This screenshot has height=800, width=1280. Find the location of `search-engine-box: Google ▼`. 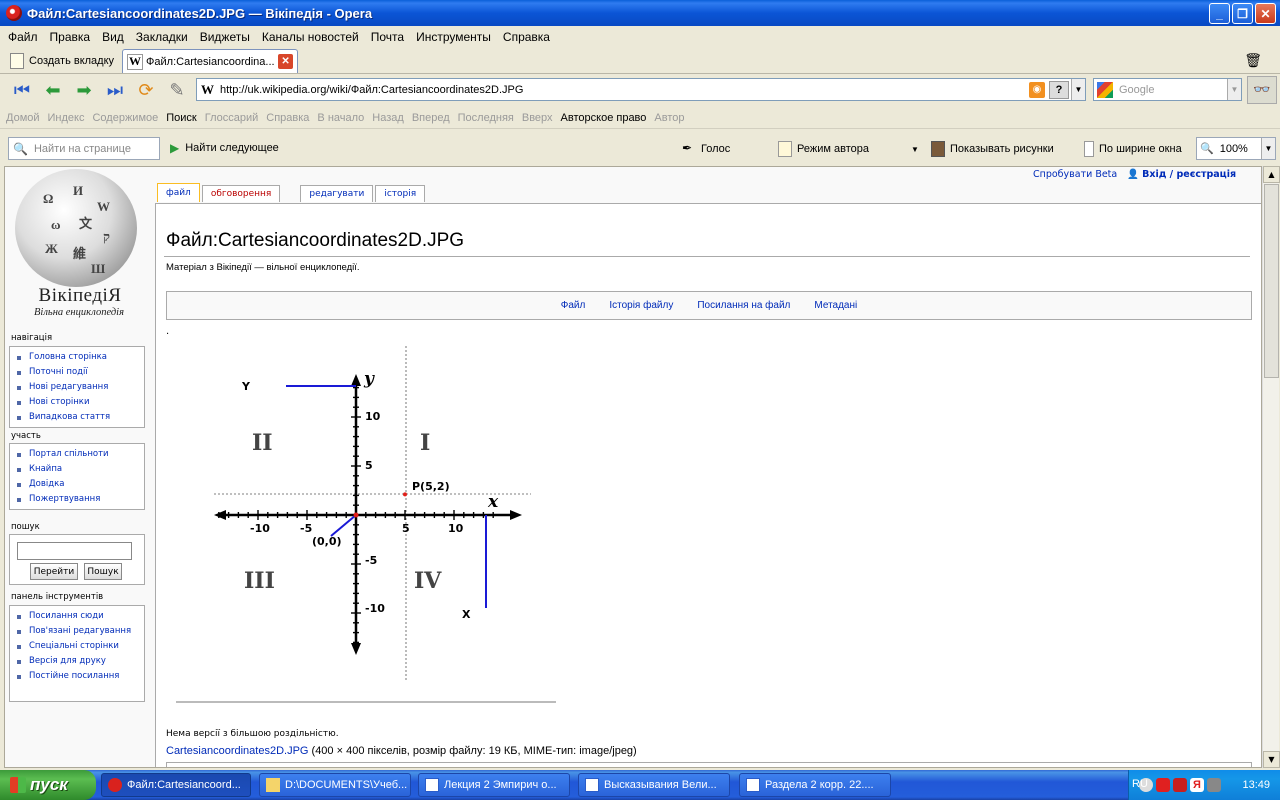

search-engine-box: Google ▼ is located at coordinates (1167, 89).